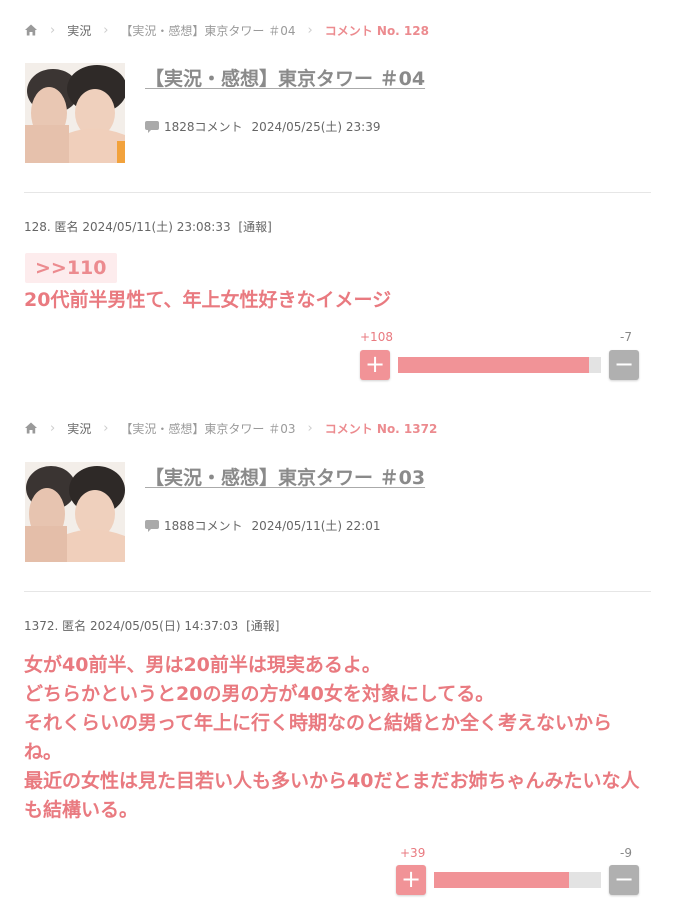 This screenshot has width=676, height=914. I want to click on breadcrumb-category: 実況, so click(79, 428).